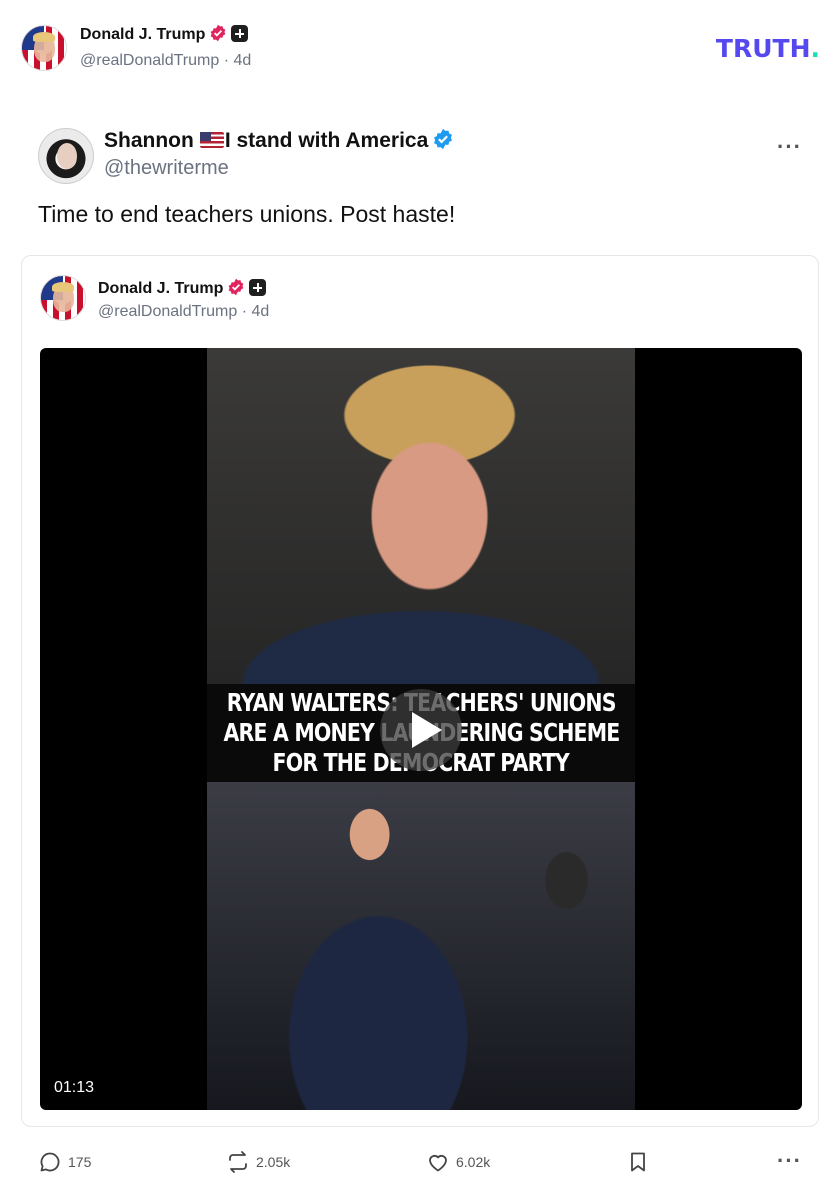 This screenshot has height=1204, width=840. Describe the element at coordinates (638, 1162) in the screenshot. I see `bookmark-icon` at that location.